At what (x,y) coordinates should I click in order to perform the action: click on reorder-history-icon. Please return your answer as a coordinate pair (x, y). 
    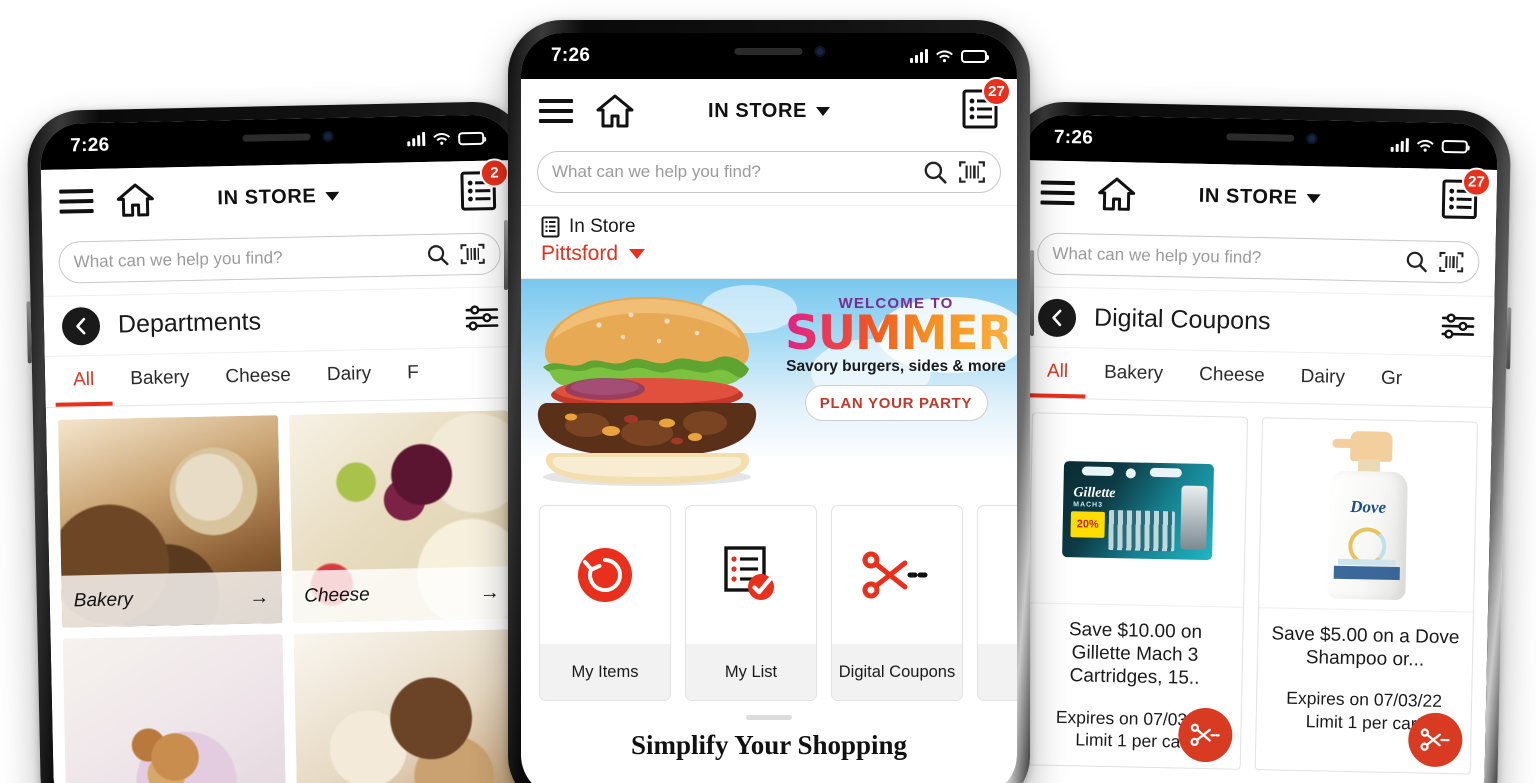
    Looking at the image, I should click on (605, 575).